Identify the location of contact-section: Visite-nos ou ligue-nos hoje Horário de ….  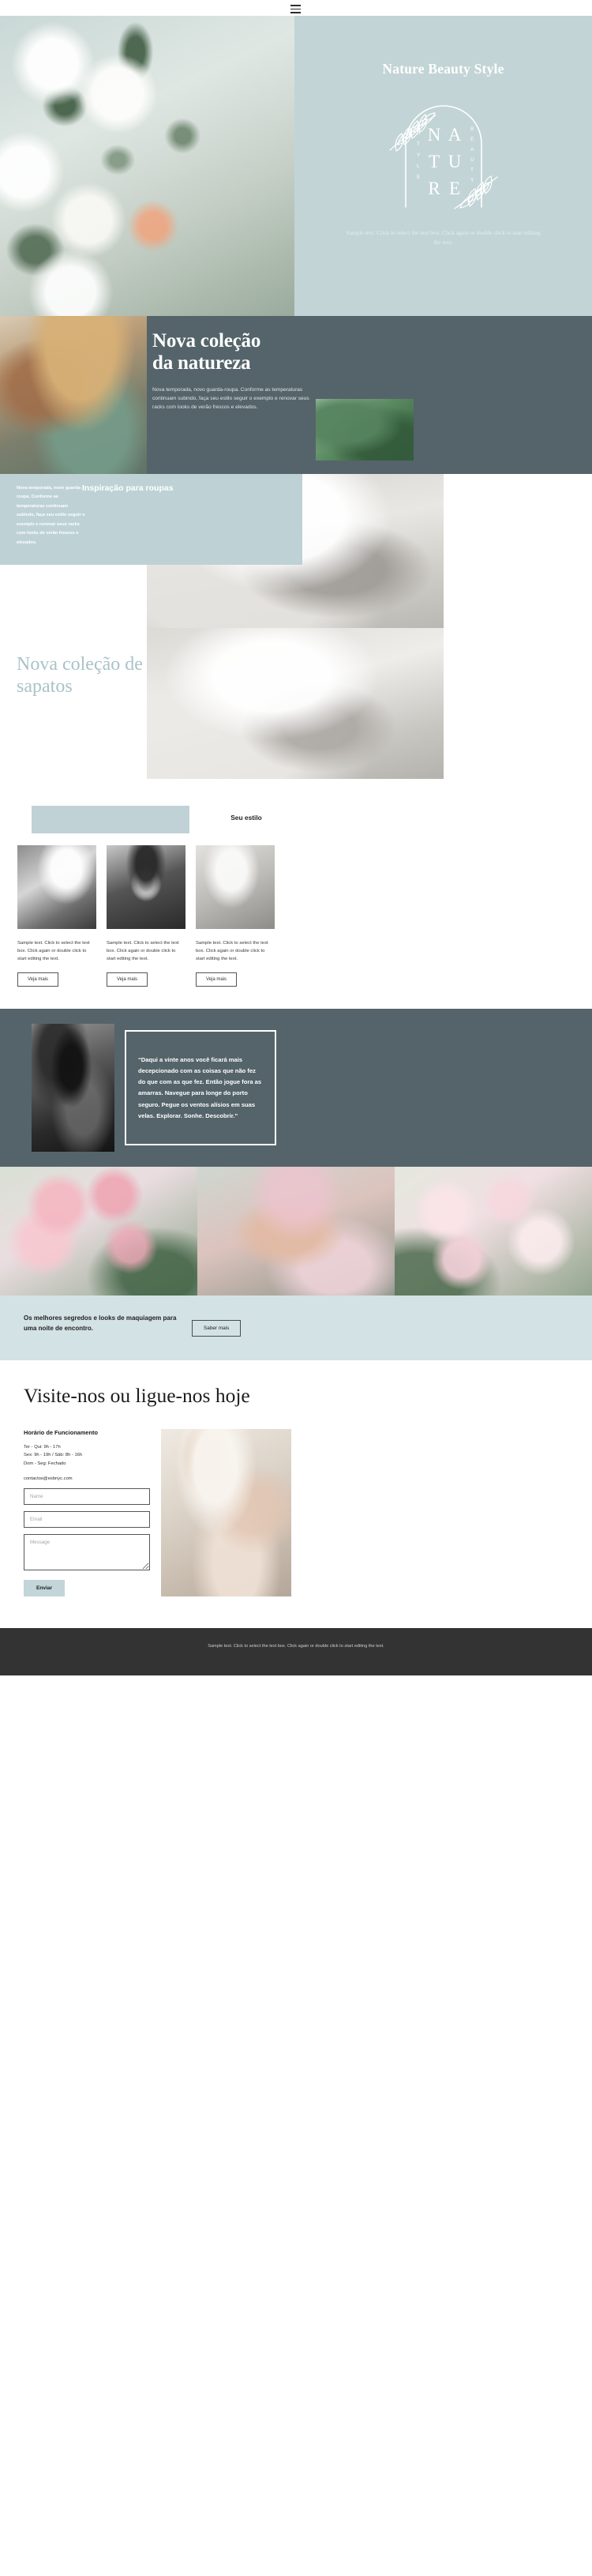
(296, 1494).